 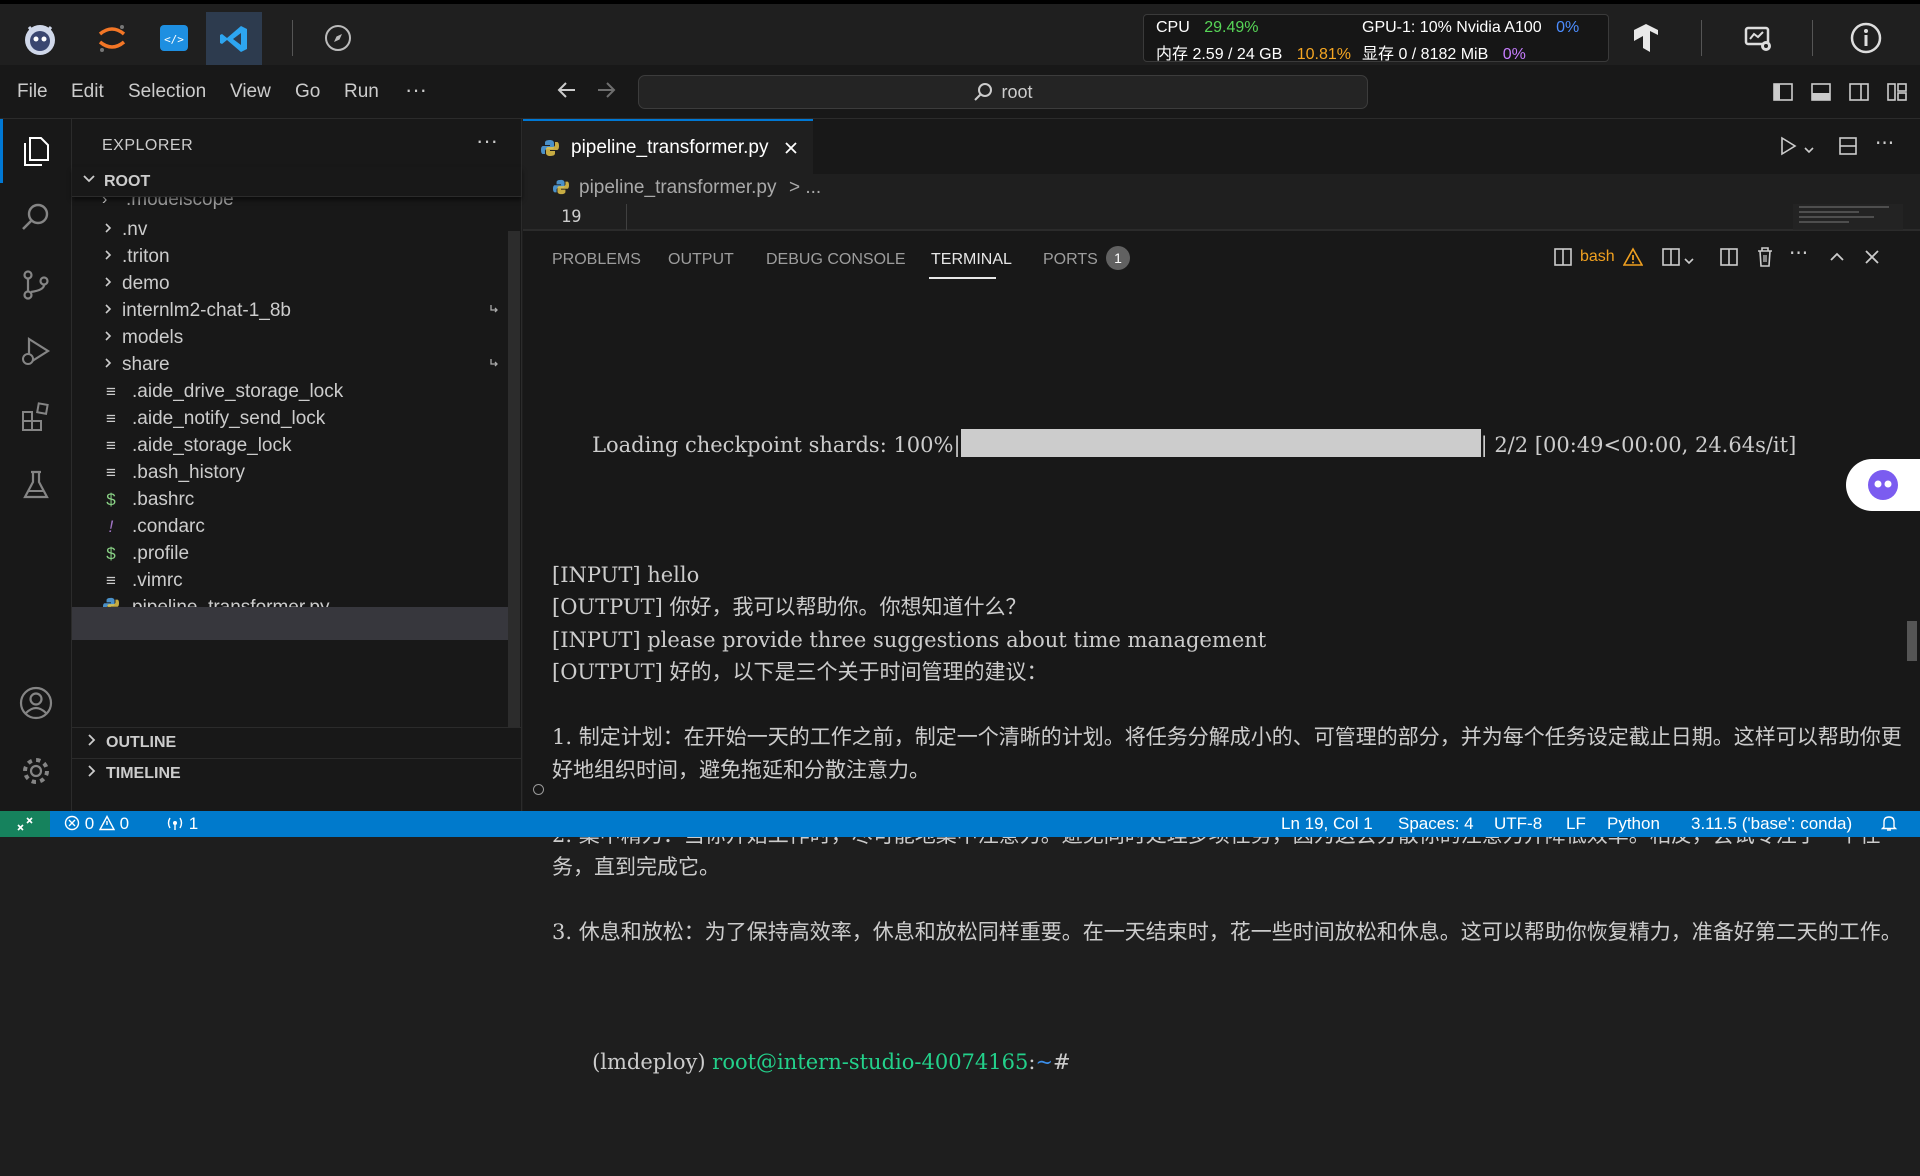 What do you see at coordinates (1563, 259) in the screenshot?
I see `terminal-layout-icon` at bounding box center [1563, 259].